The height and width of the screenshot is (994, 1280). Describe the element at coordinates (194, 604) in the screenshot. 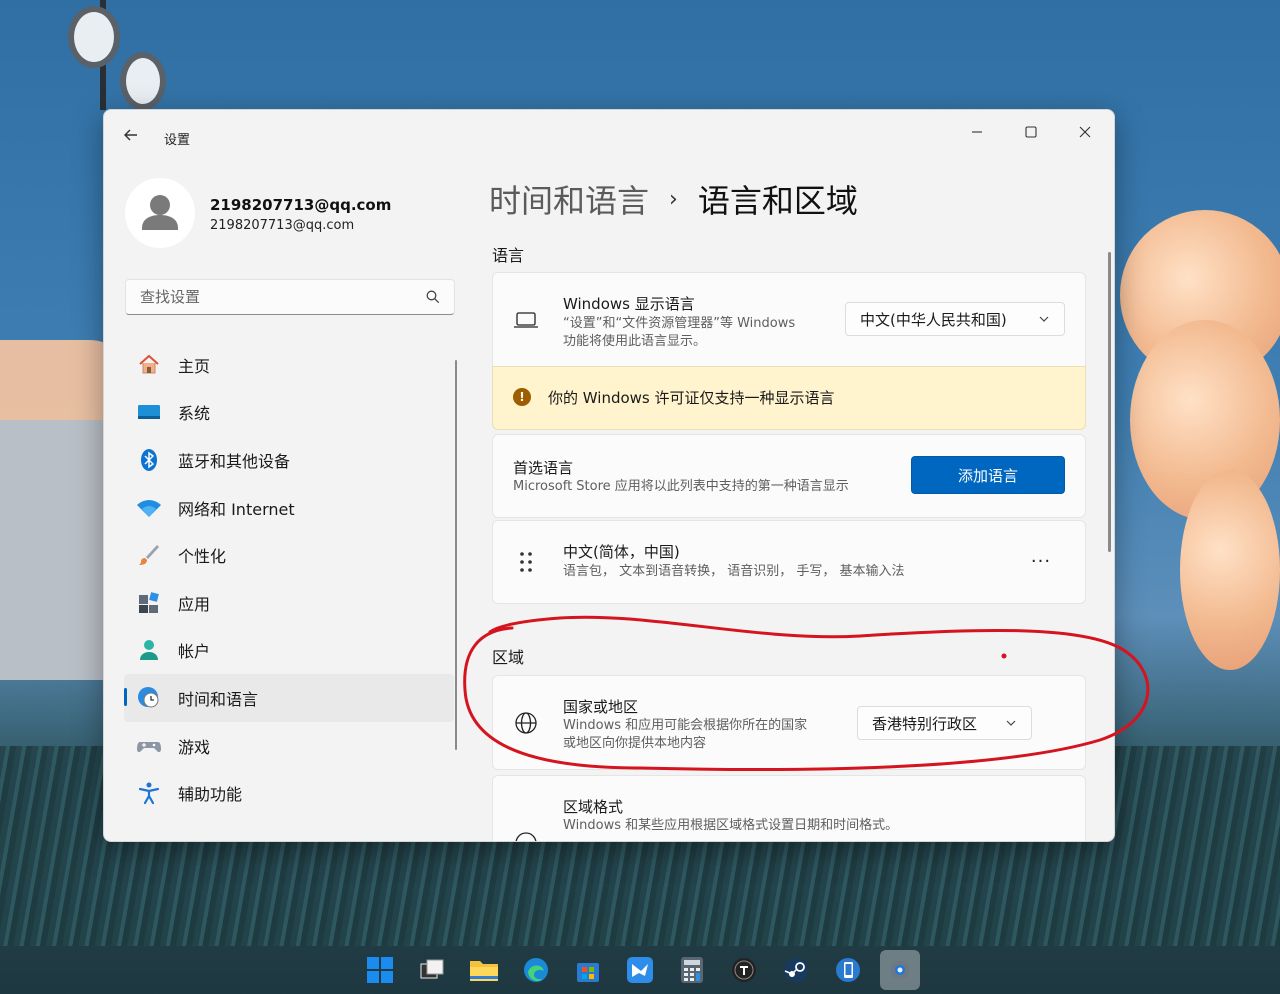

I see `sidebar-item-label: 应用` at that location.